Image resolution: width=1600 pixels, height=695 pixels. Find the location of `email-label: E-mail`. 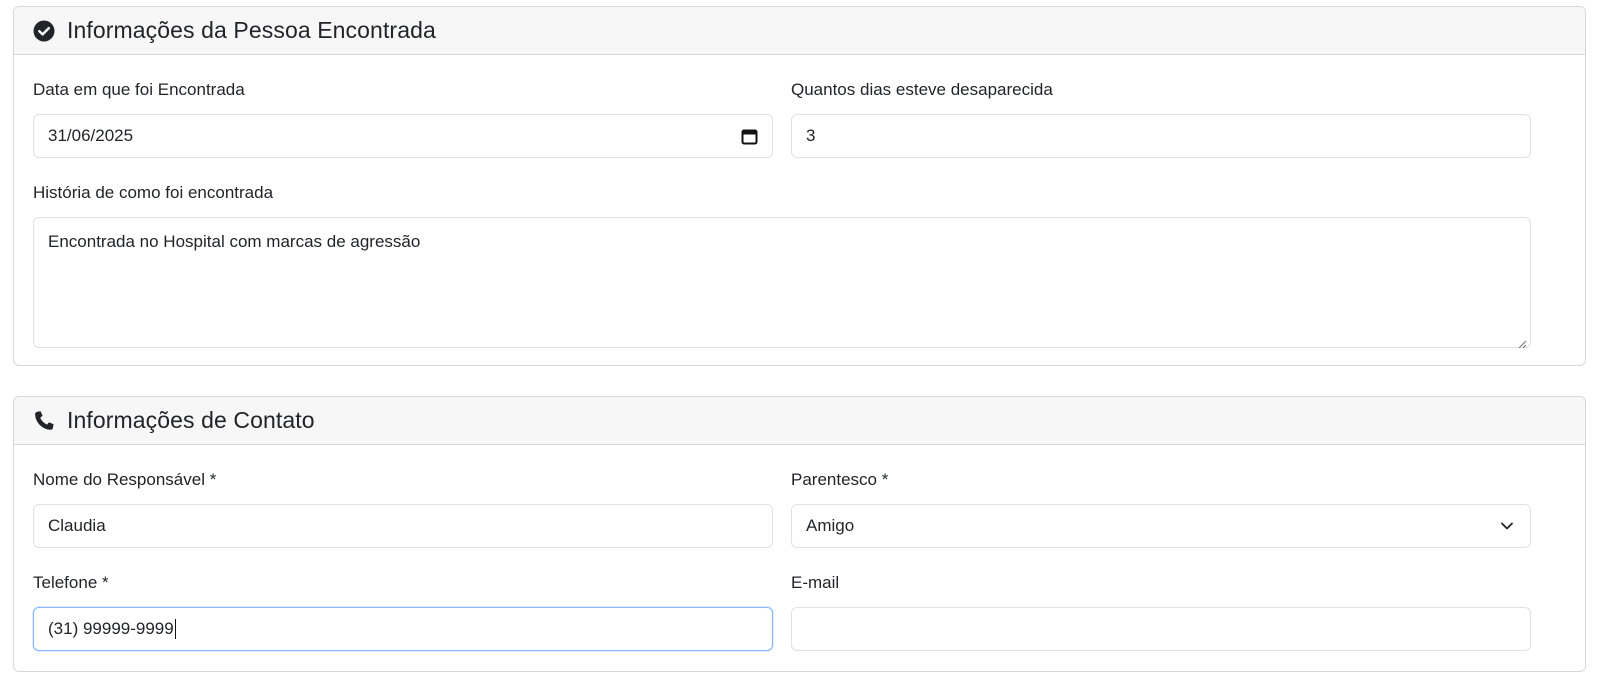

email-label: E-mail is located at coordinates (815, 582).